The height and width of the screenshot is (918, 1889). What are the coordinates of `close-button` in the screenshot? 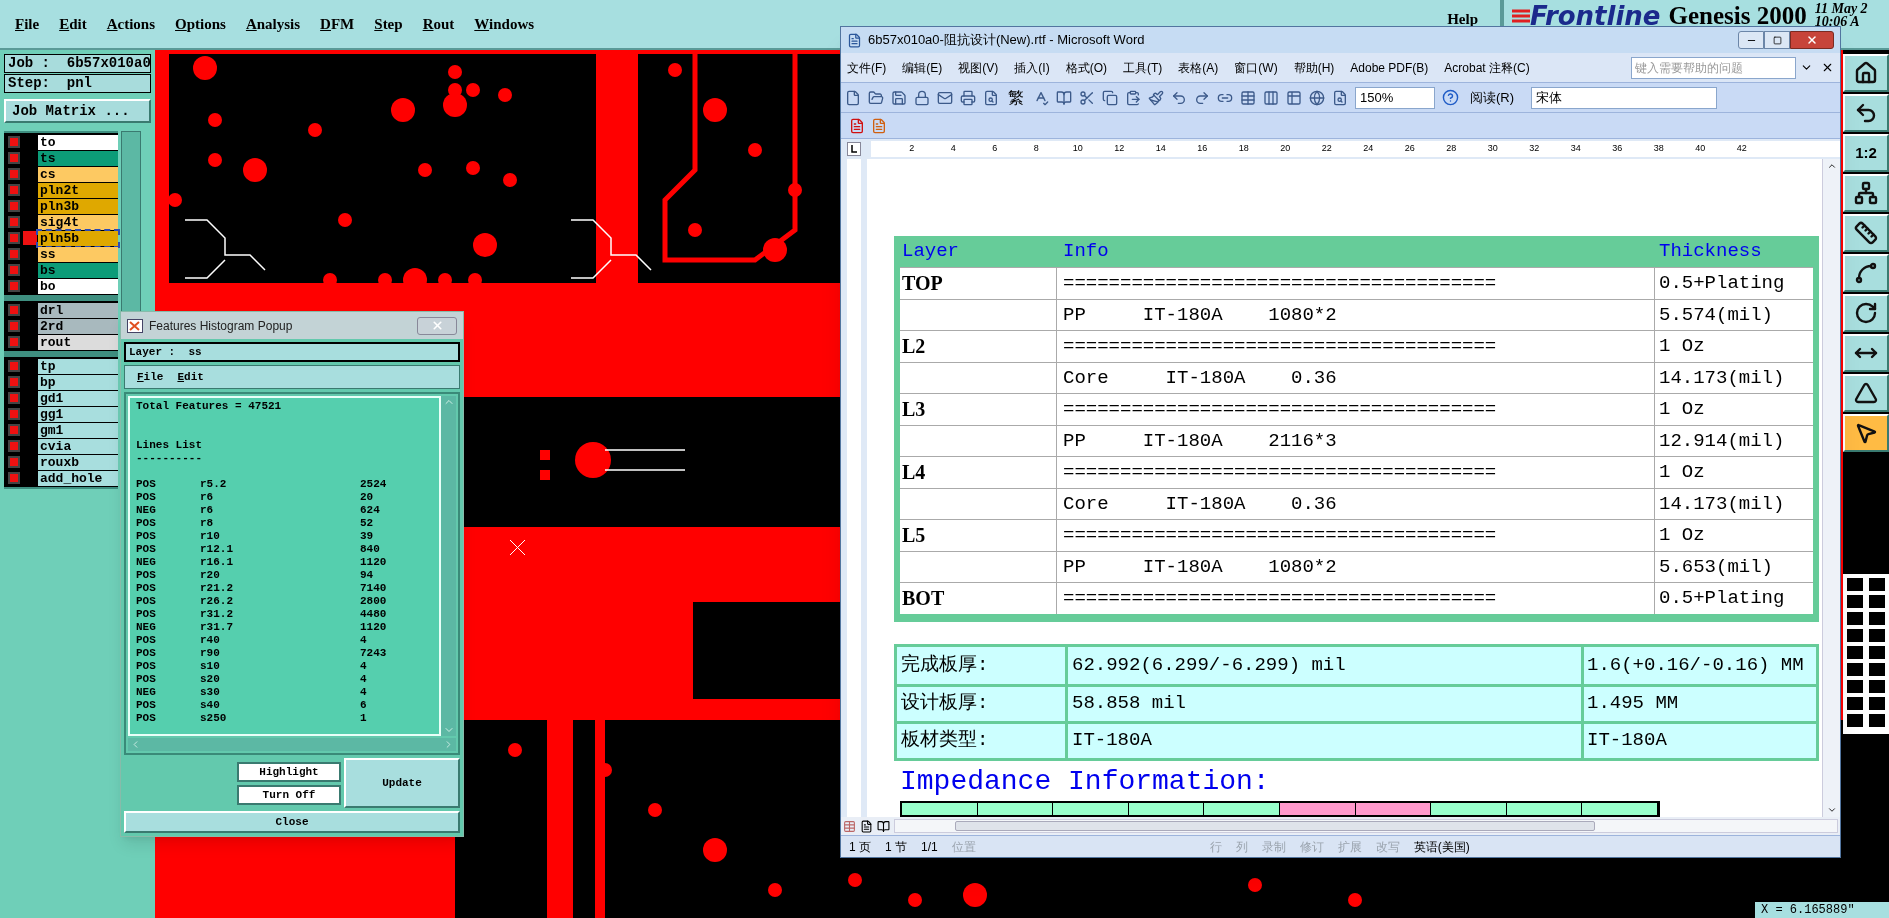 It's located at (437, 325).